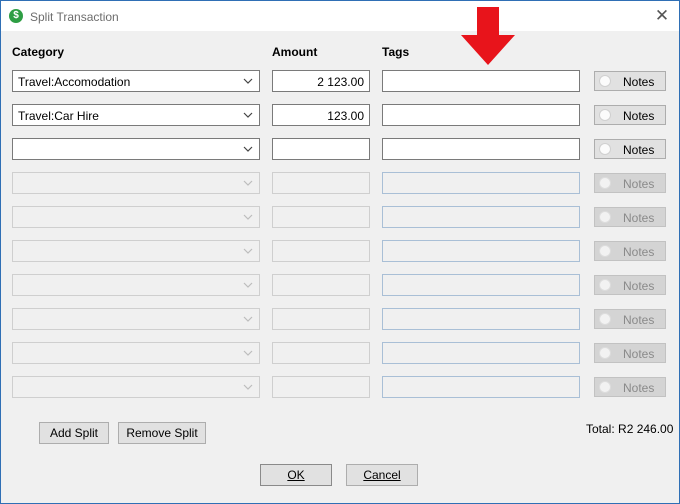  Describe the element at coordinates (58, 116) in the screenshot. I see `category-value: Travel:Car Hire` at that location.